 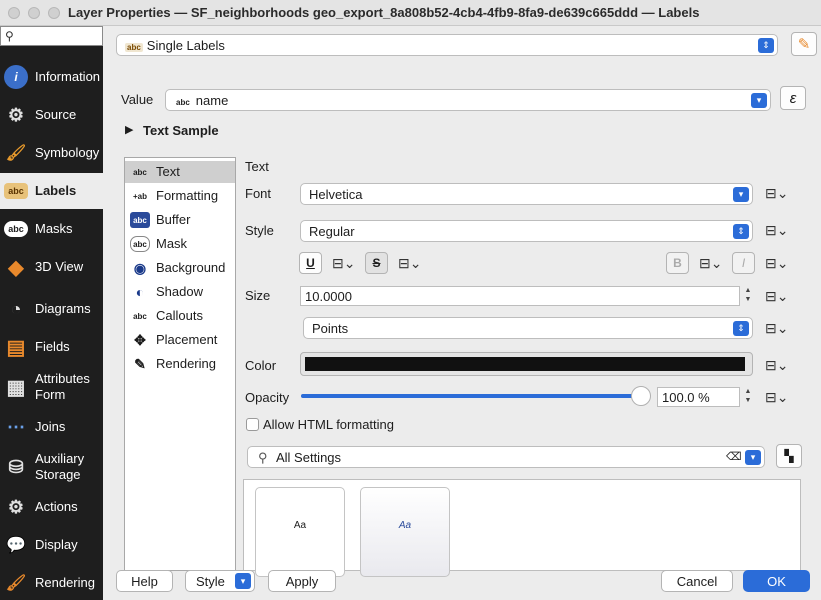 I want to click on ok-button: OK, so click(x=776, y=581).